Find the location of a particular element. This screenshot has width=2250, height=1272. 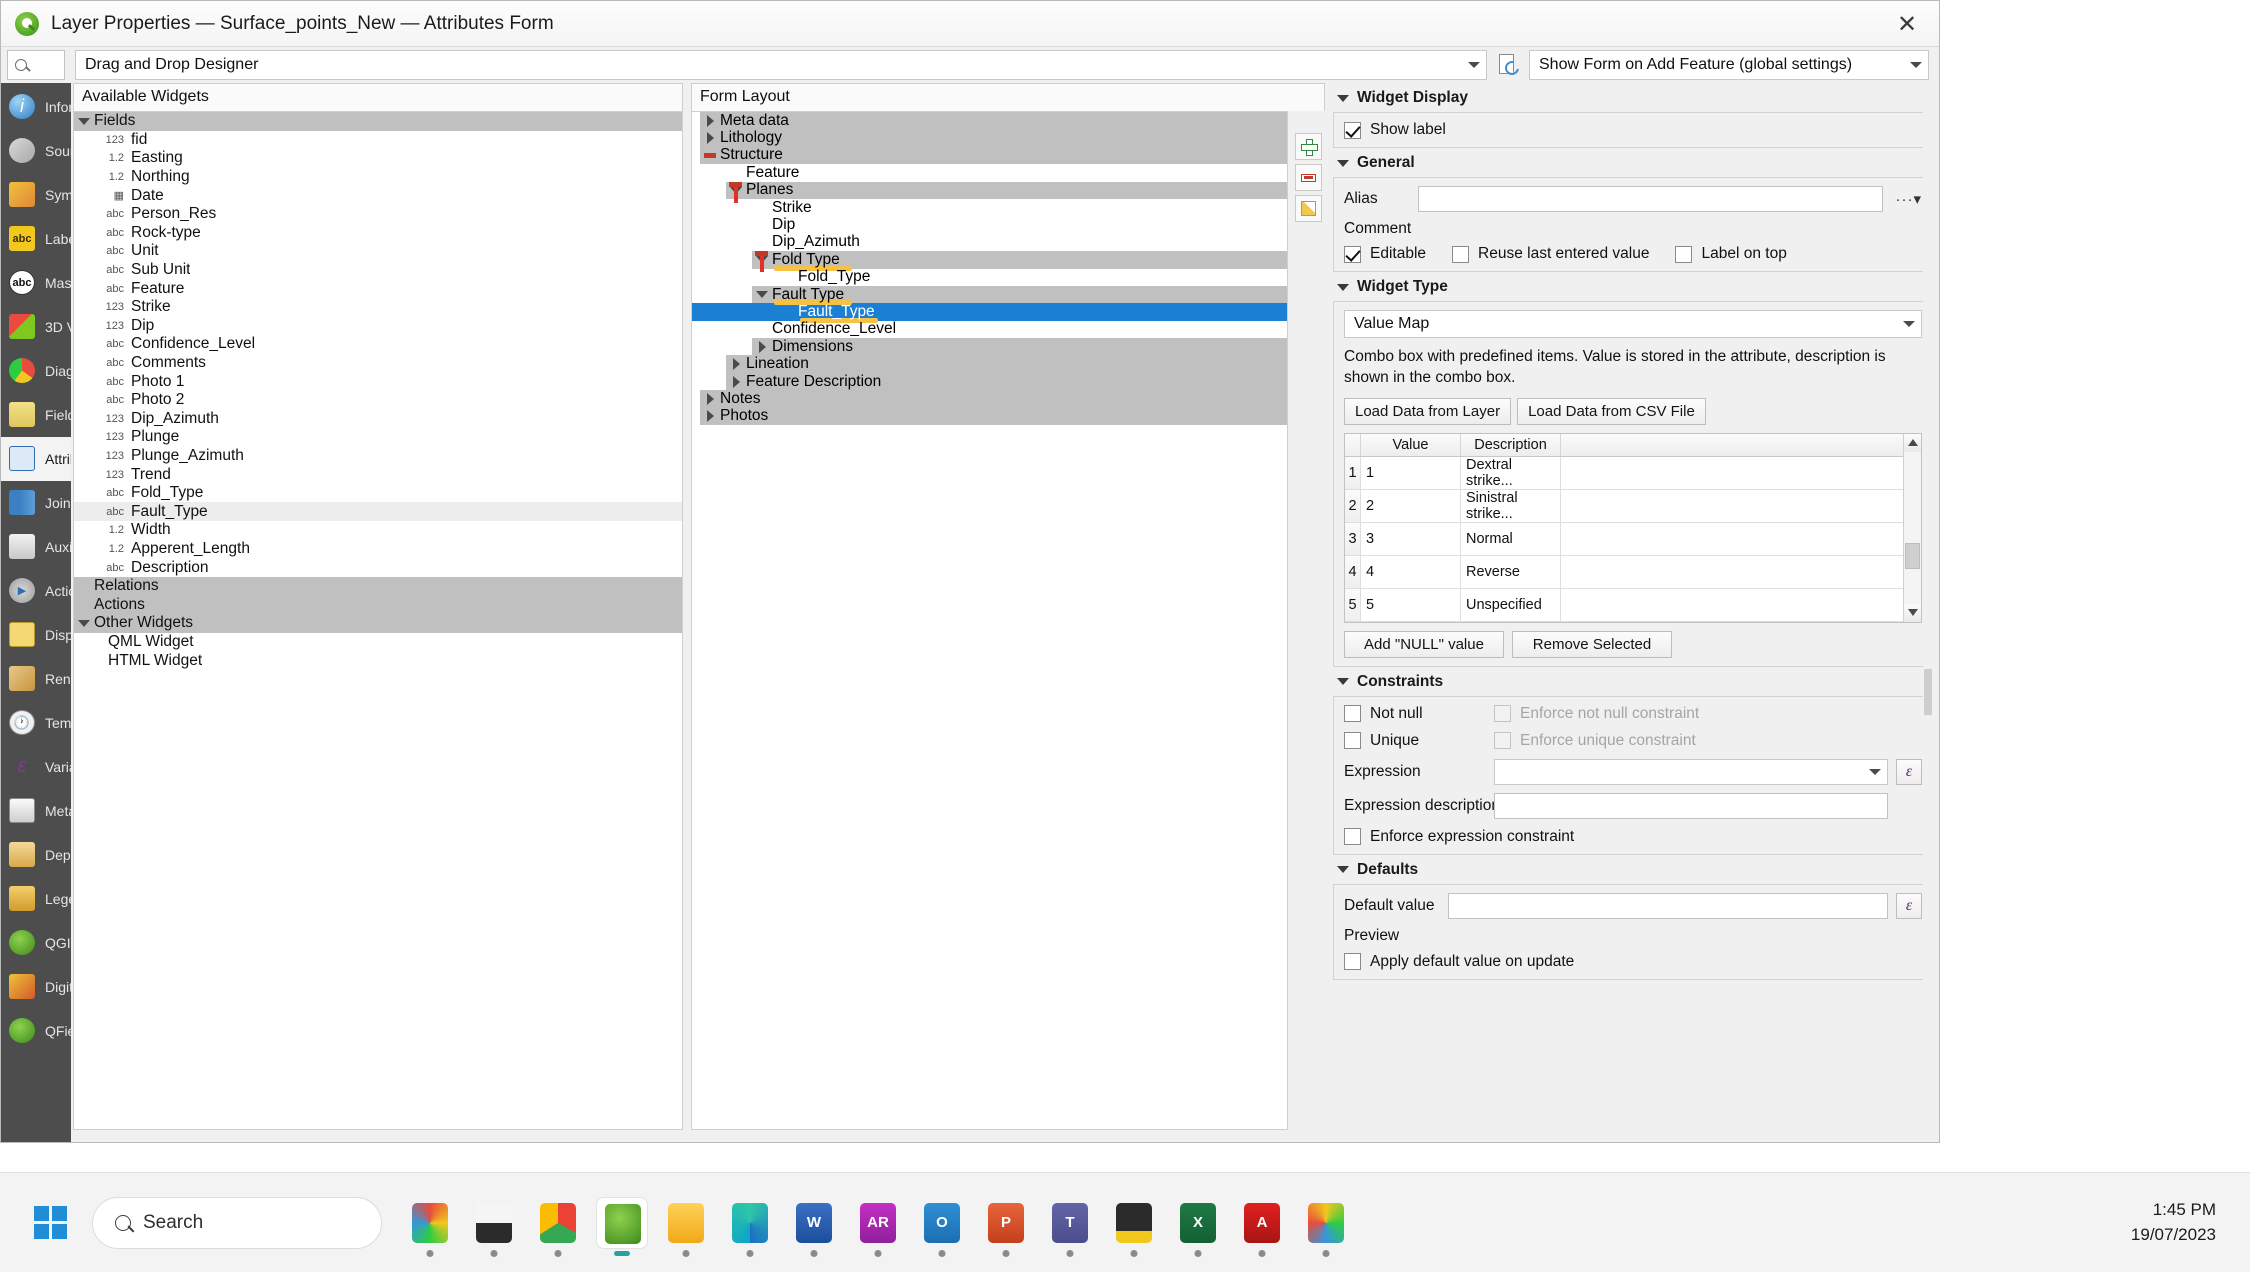

scroll-thumb is located at coordinates (1912, 556).